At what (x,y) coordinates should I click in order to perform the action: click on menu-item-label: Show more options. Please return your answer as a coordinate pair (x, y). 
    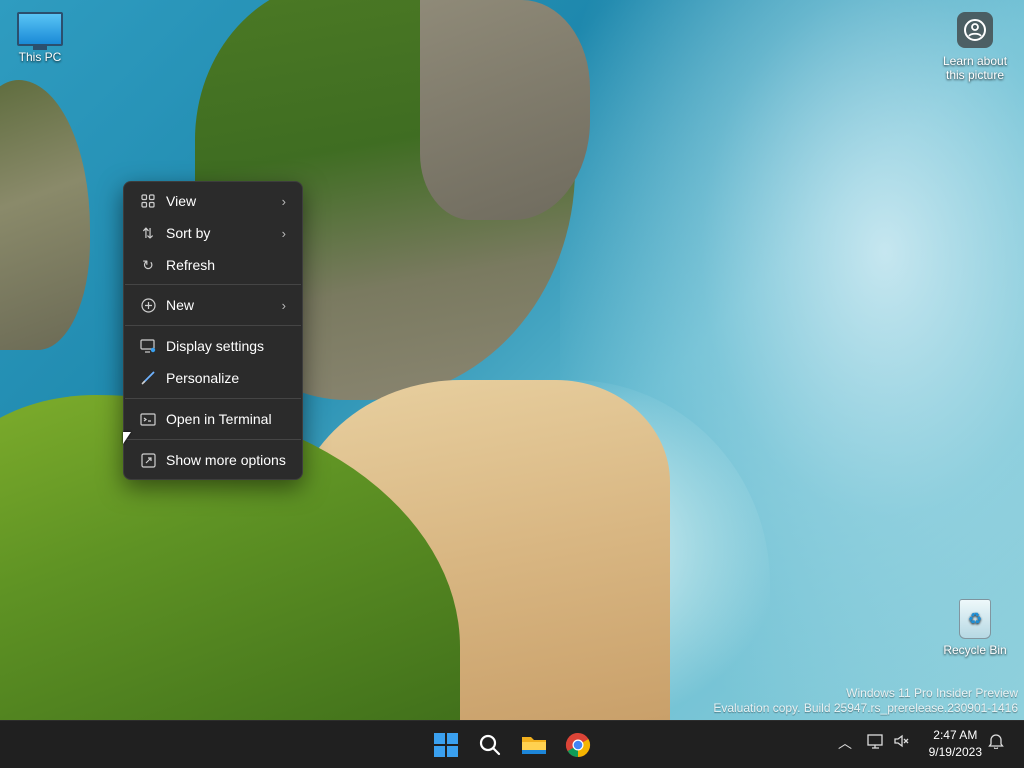
    Looking at the image, I should click on (226, 460).